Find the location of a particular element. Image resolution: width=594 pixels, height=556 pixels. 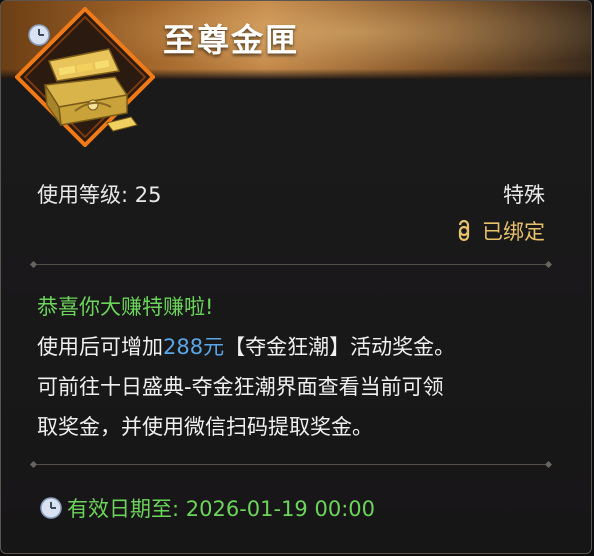

description-text: 使用后可增加 is located at coordinates (100, 347).